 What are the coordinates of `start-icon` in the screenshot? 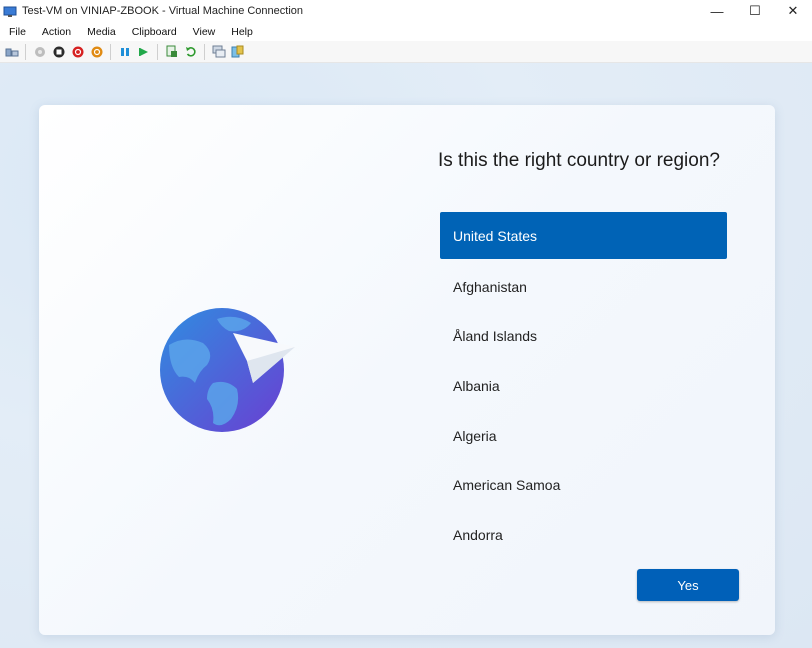 It's located at (40, 52).